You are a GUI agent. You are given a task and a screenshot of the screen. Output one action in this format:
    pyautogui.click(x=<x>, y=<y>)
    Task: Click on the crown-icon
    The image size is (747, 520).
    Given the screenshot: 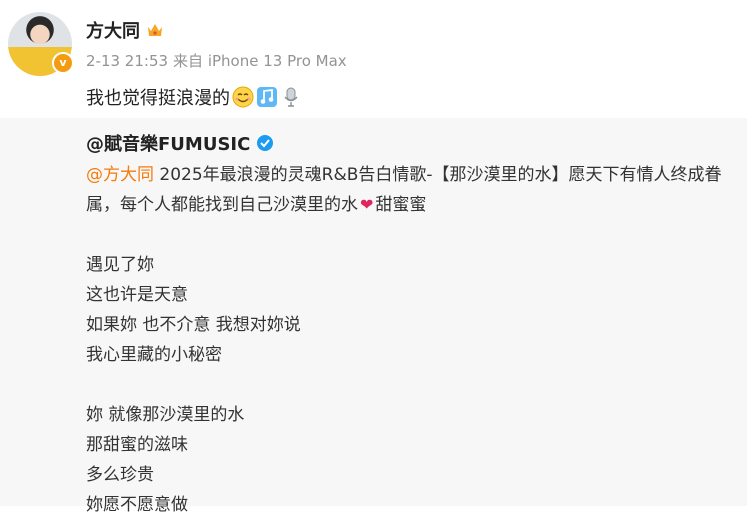 What is the action you would take?
    pyautogui.click(x=155, y=30)
    